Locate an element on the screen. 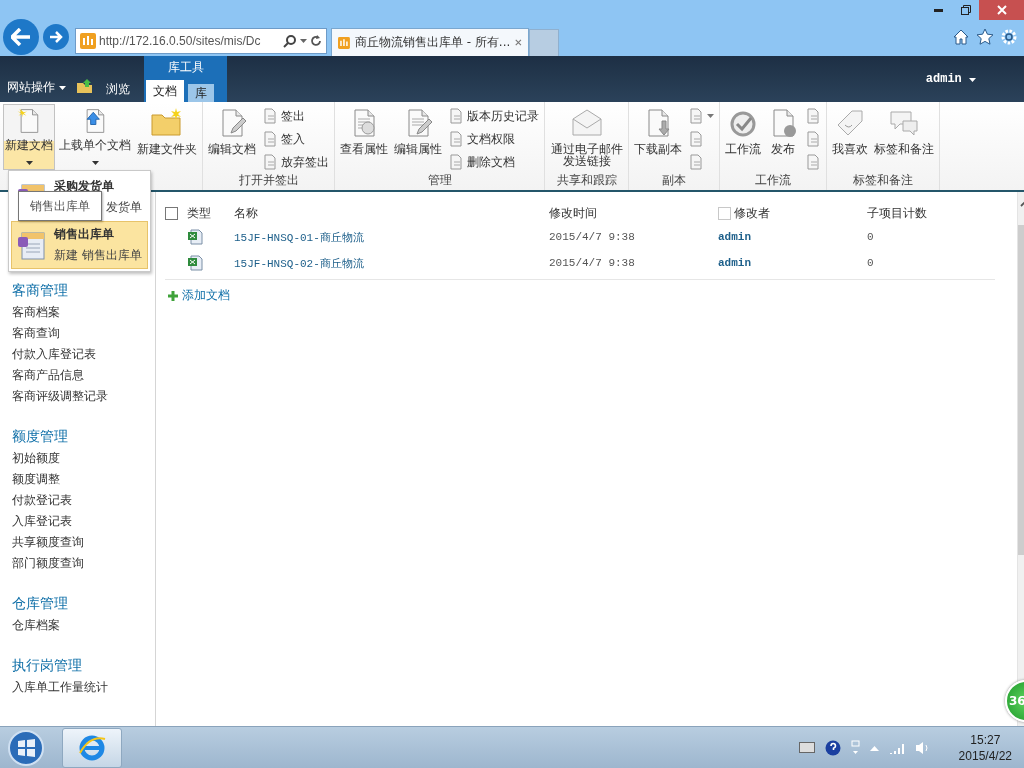 The height and width of the screenshot is (768, 1024). ribbon-button: 我喜欢 is located at coordinates (850, 137).